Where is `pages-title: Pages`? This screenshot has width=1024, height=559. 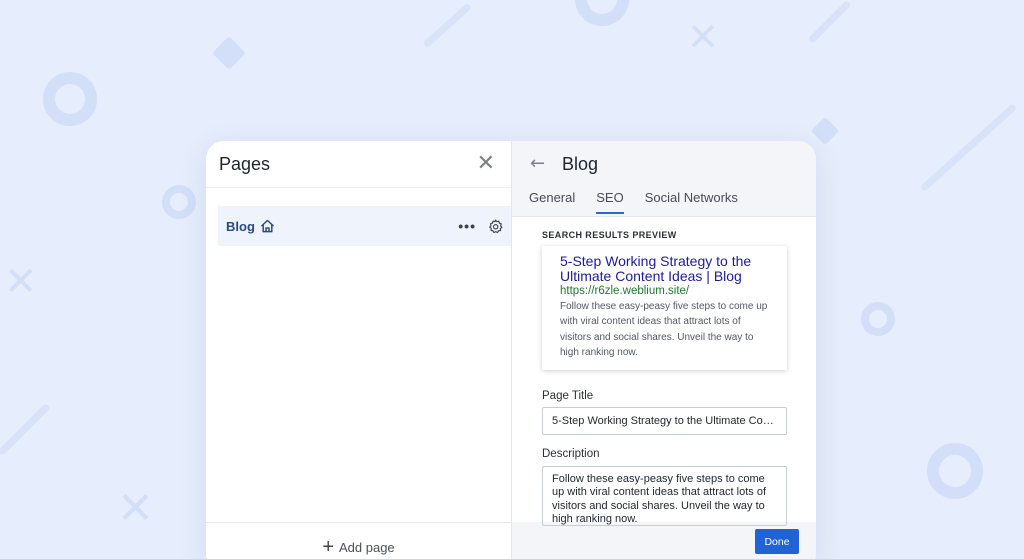
pages-title: Pages is located at coordinates (245, 163).